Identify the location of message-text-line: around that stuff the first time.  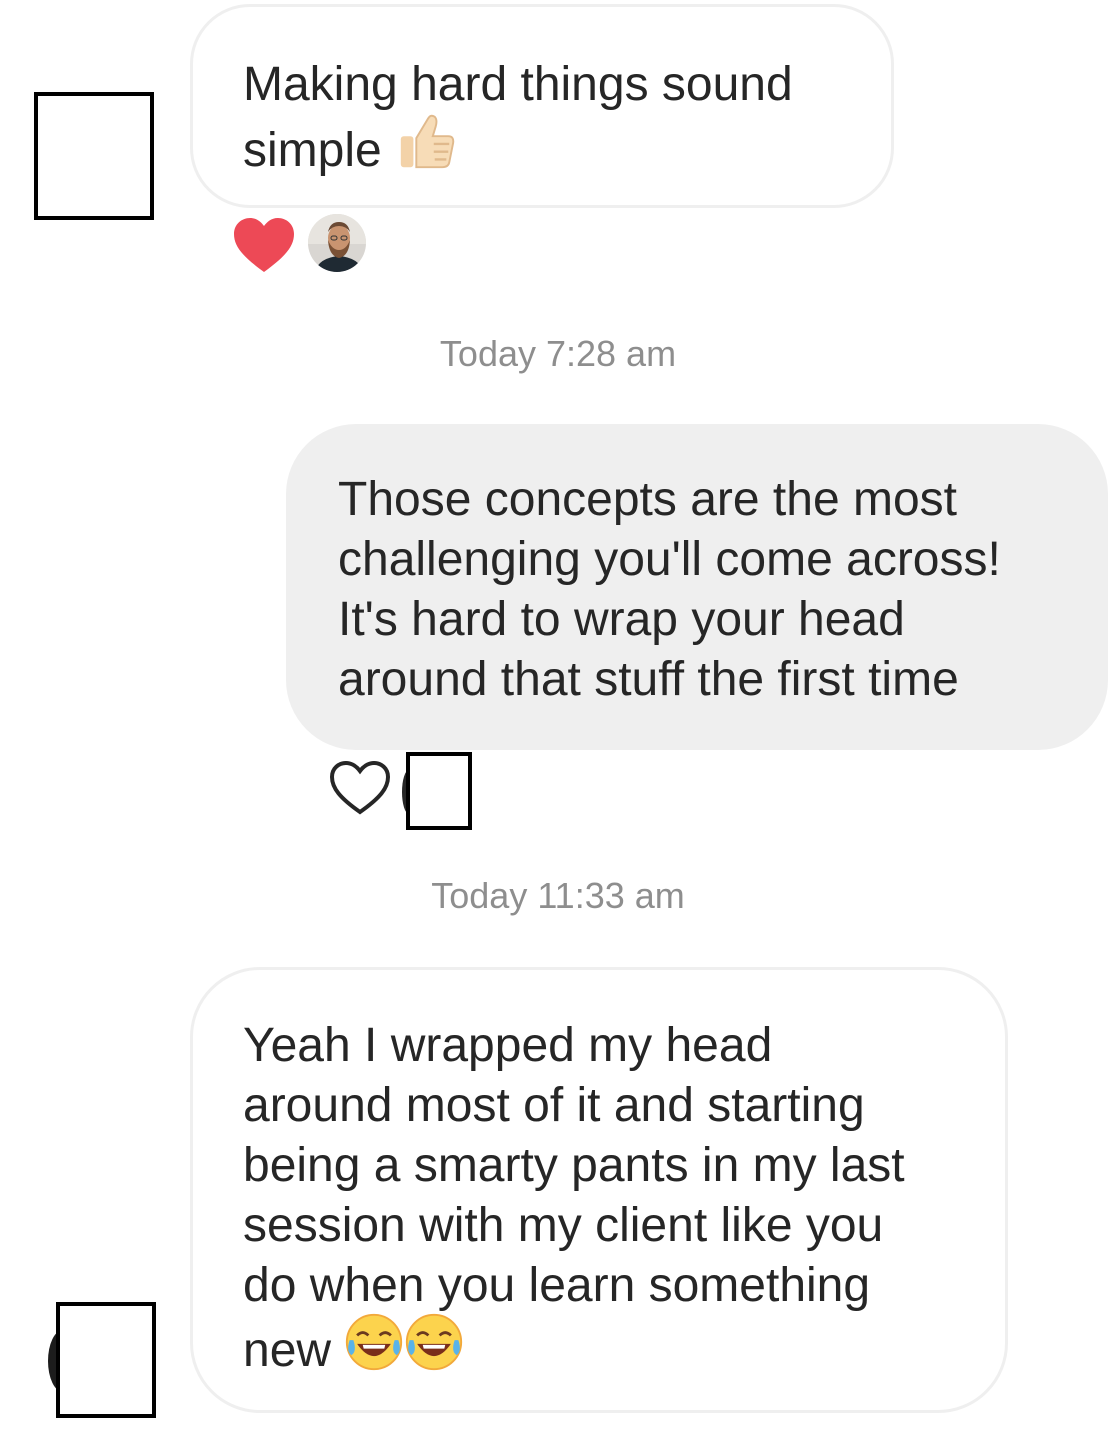
(648, 679).